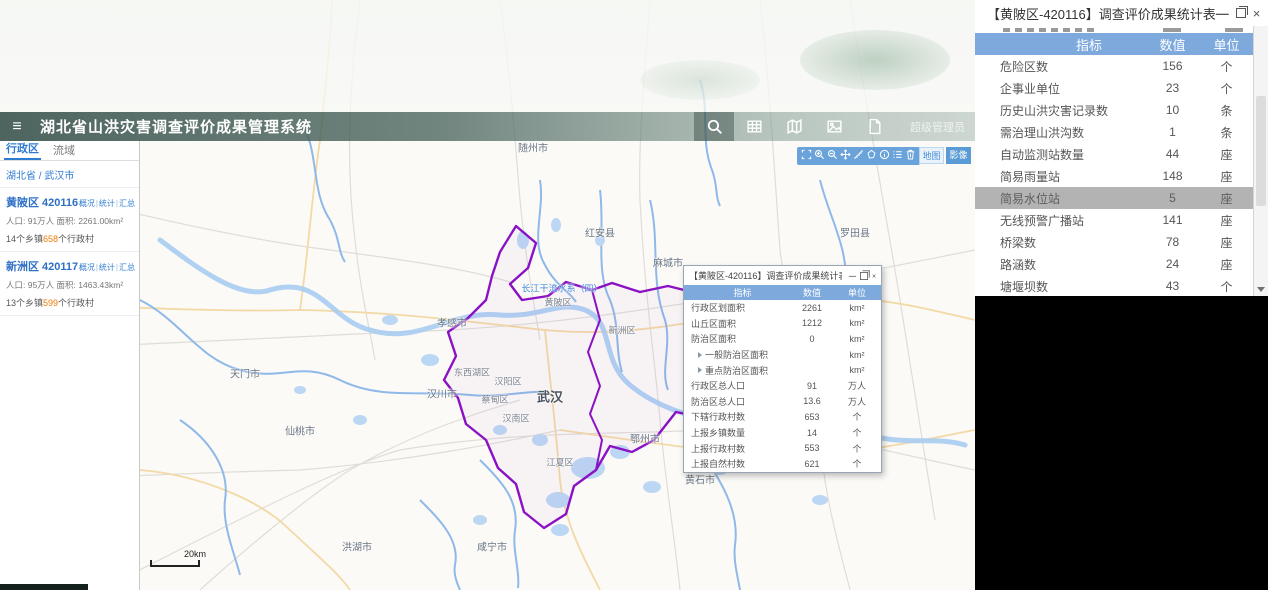 The width and height of the screenshot is (1268, 590). What do you see at coordinates (782, 448) in the screenshot?
I see `table-row: 上报行政村数 553 个` at bounding box center [782, 448].